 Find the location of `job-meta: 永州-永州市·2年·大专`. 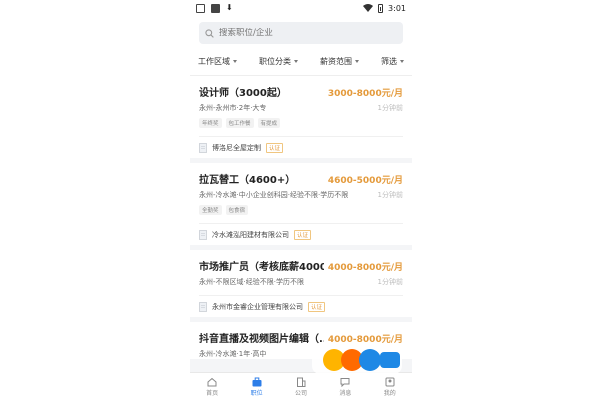

job-meta: 永州-永州市·2年·大专 is located at coordinates (233, 108).